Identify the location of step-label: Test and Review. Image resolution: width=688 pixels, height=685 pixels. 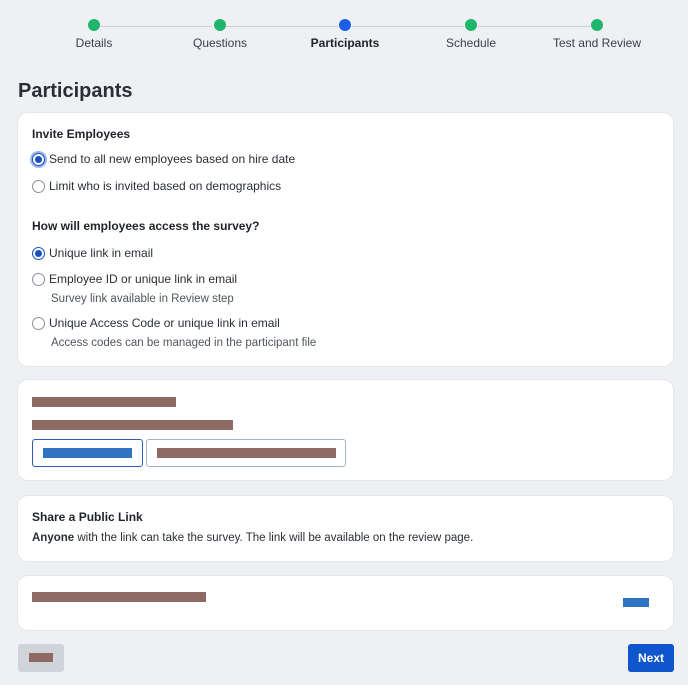
(597, 43).